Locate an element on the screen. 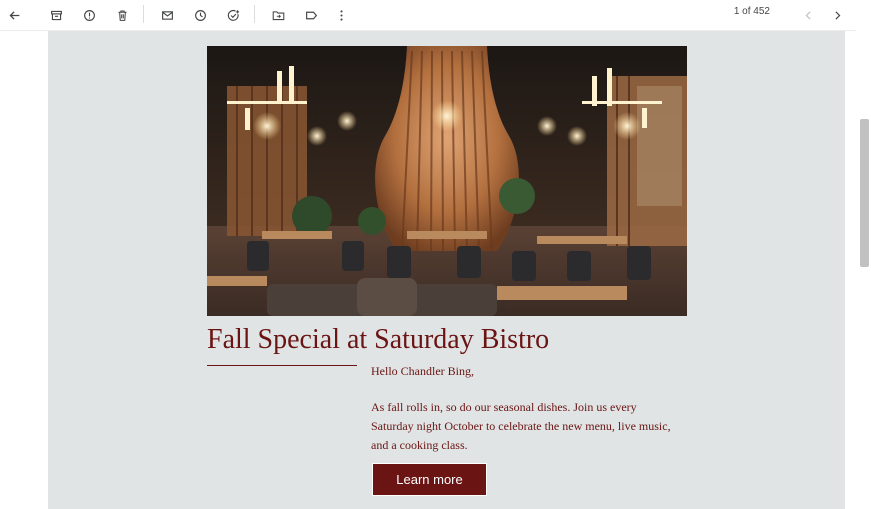 The height and width of the screenshot is (509, 871). more-options-icon is located at coordinates (341, 15).